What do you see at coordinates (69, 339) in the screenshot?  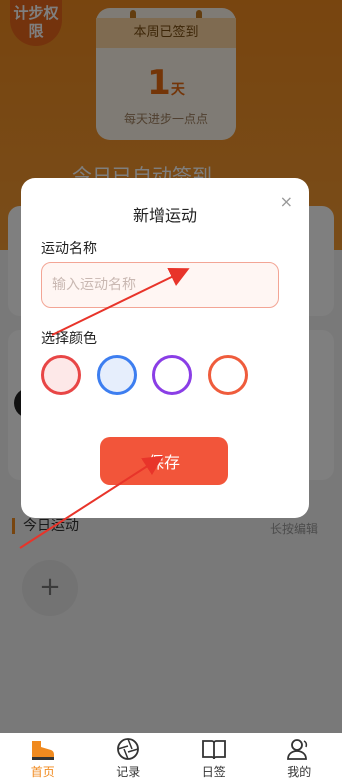 I see `color-select-label: 选择颜色` at bounding box center [69, 339].